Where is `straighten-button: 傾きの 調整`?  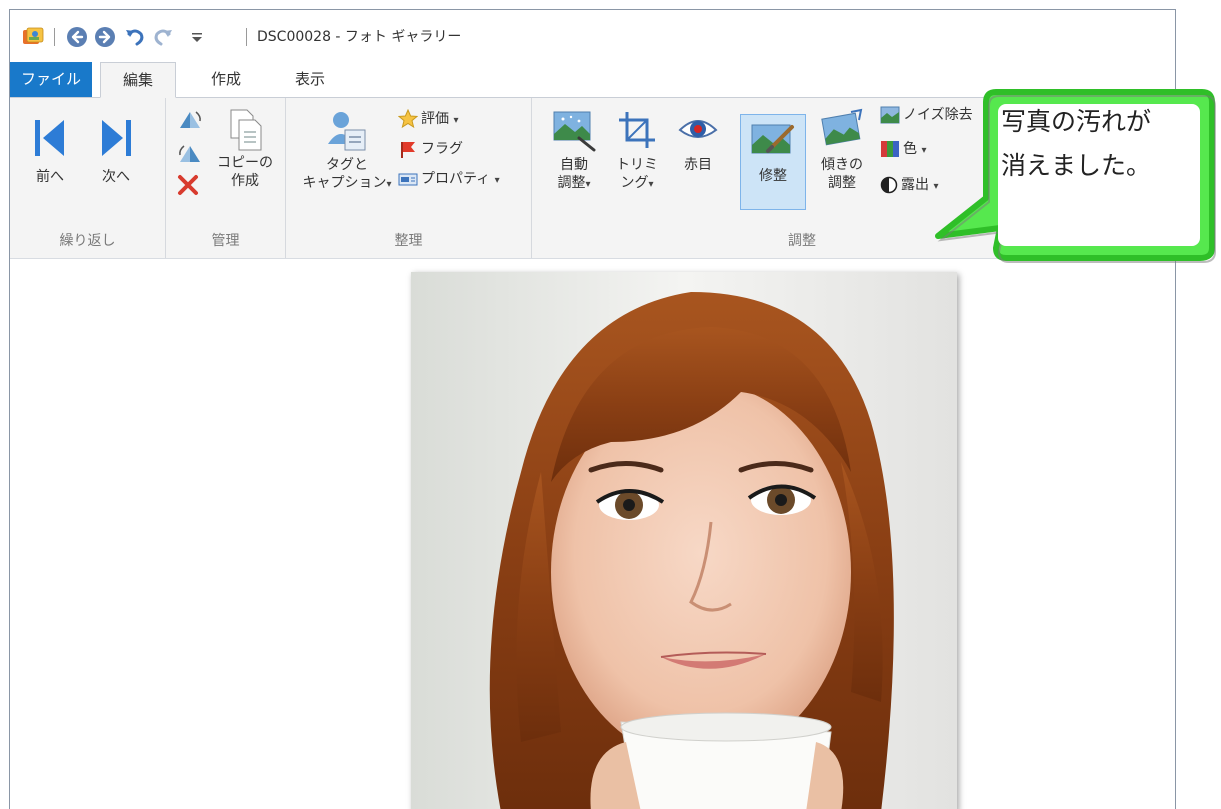
straighten-button: 傾きの 調整 is located at coordinates (842, 150).